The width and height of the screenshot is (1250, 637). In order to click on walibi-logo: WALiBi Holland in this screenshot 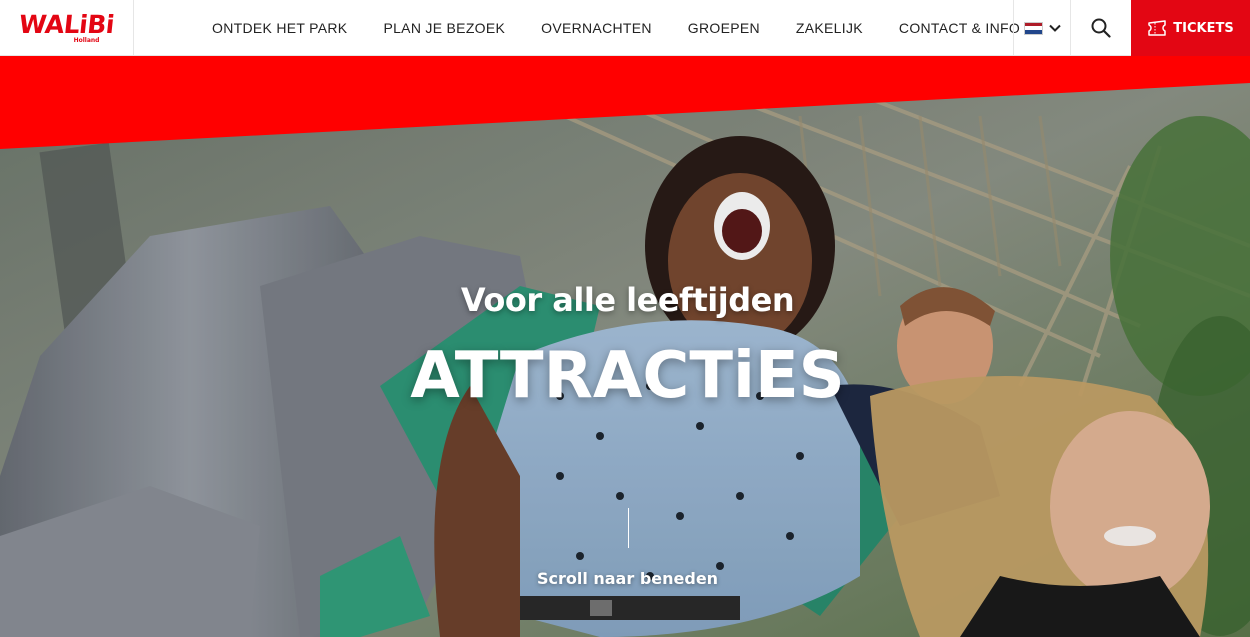, I will do `click(67, 28)`.